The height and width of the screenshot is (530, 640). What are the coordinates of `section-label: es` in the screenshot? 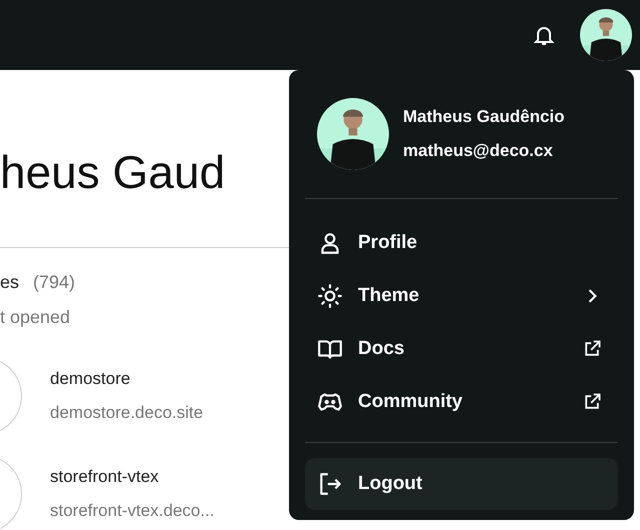 It's located at (10, 282).